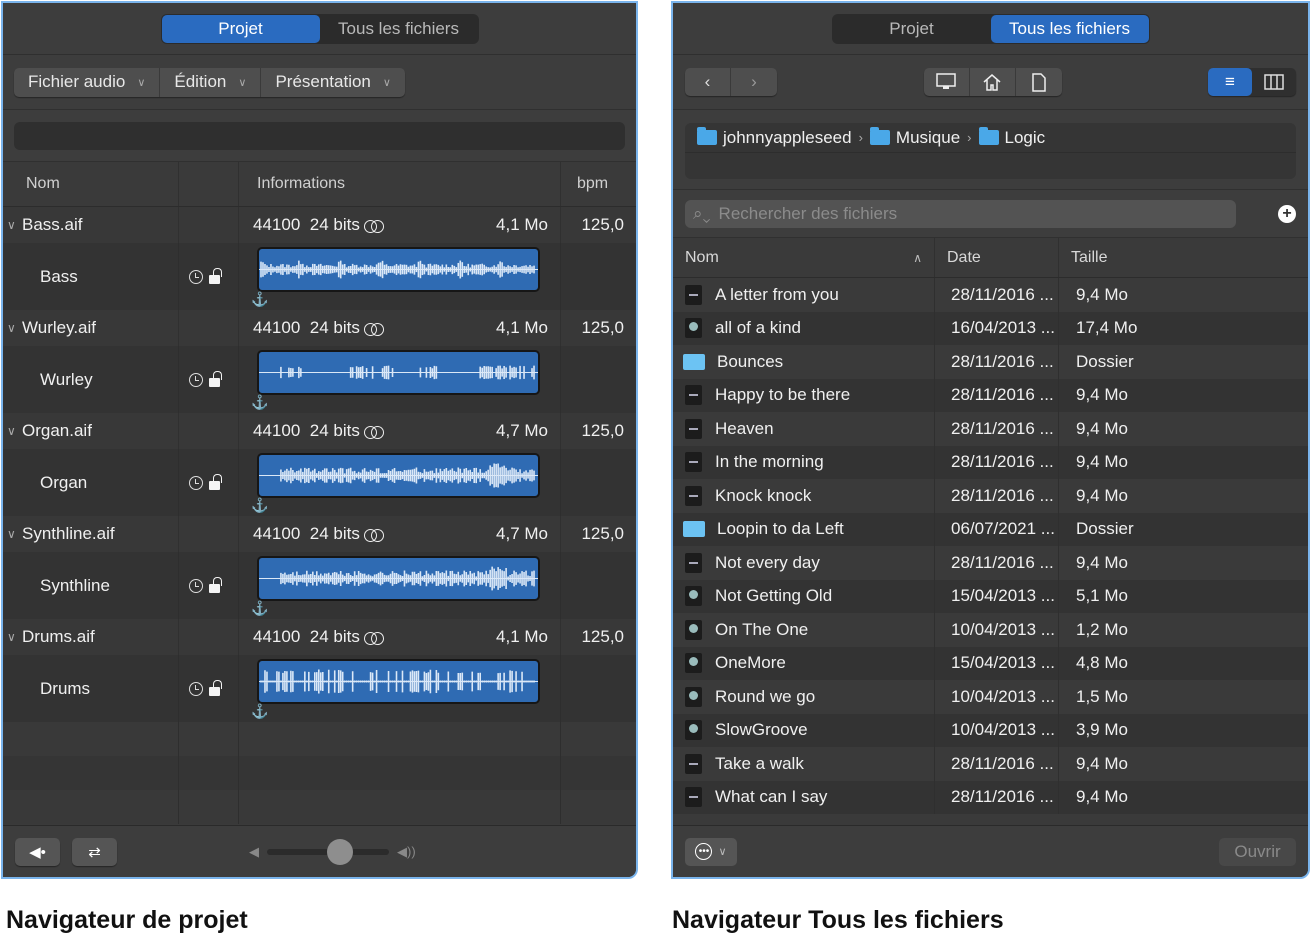  What do you see at coordinates (340, 851) in the screenshot?
I see `volume-slider-knob` at bounding box center [340, 851].